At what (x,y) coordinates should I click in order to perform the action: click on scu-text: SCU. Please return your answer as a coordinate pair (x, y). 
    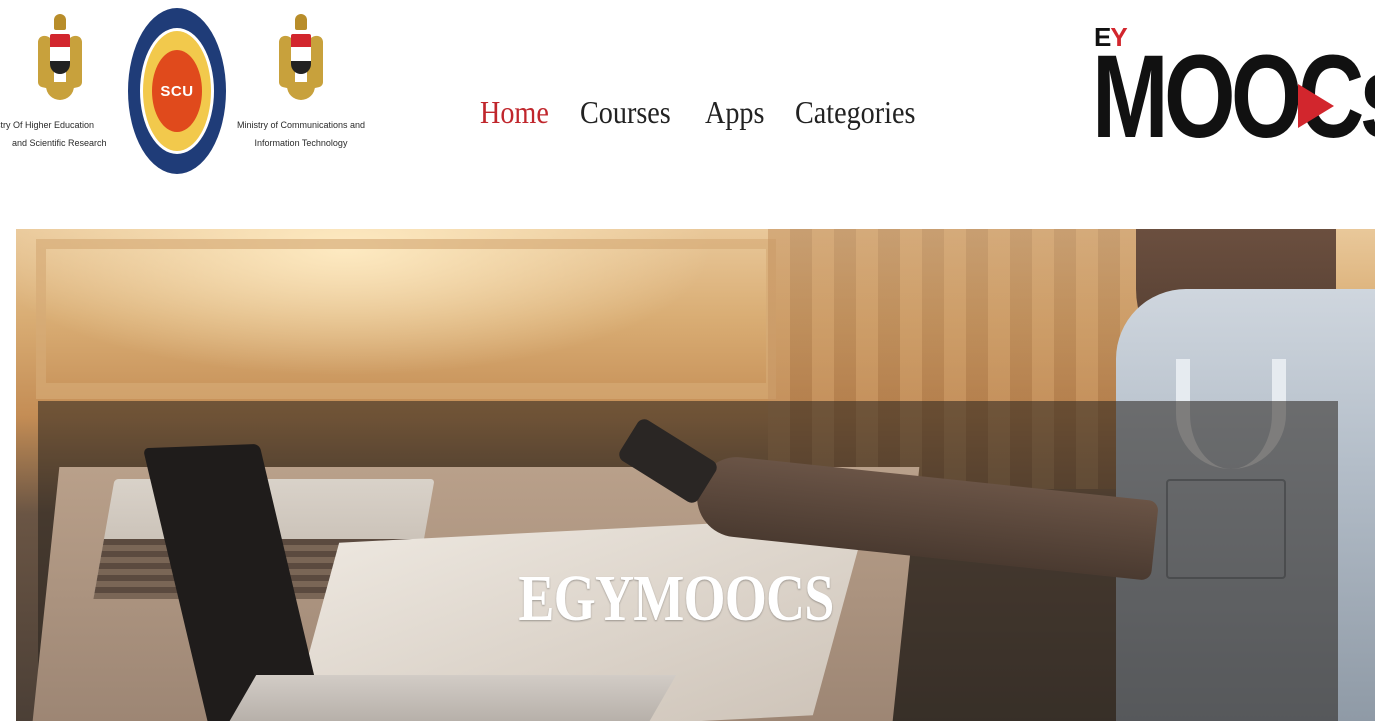
    Looking at the image, I should click on (177, 91).